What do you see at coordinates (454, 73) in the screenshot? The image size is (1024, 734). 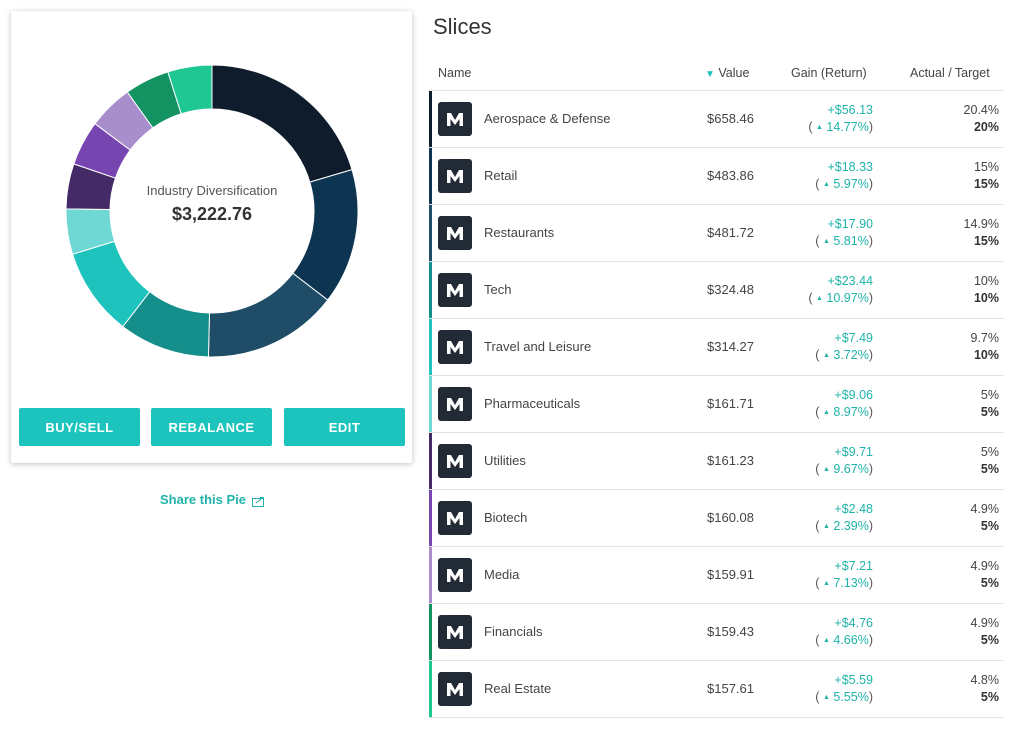 I see `col-name: Name` at bounding box center [454, 73].